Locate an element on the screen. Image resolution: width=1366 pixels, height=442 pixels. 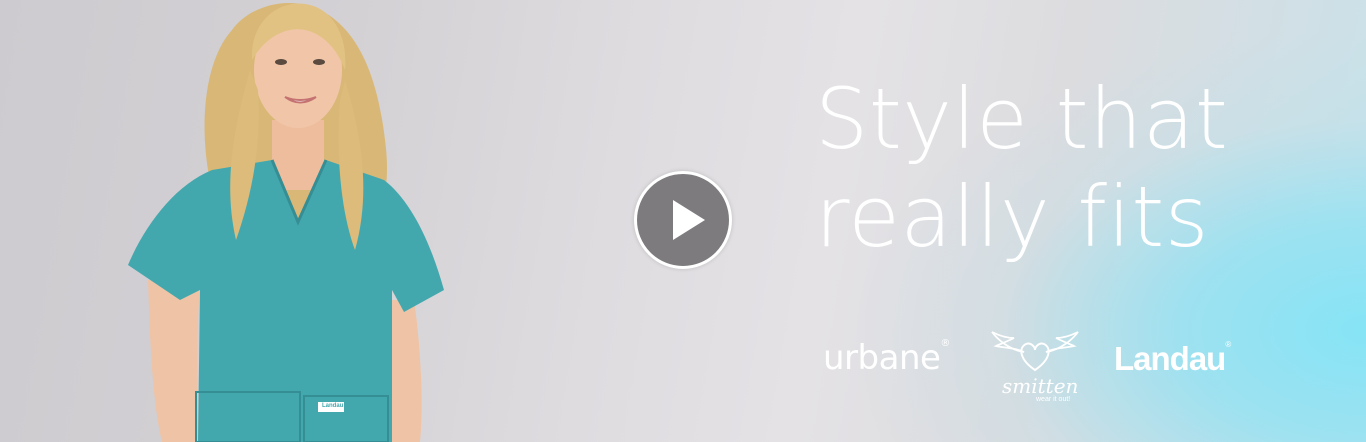
smitten-logo: smitten wear it out! is located at coordinates (1035, 367).